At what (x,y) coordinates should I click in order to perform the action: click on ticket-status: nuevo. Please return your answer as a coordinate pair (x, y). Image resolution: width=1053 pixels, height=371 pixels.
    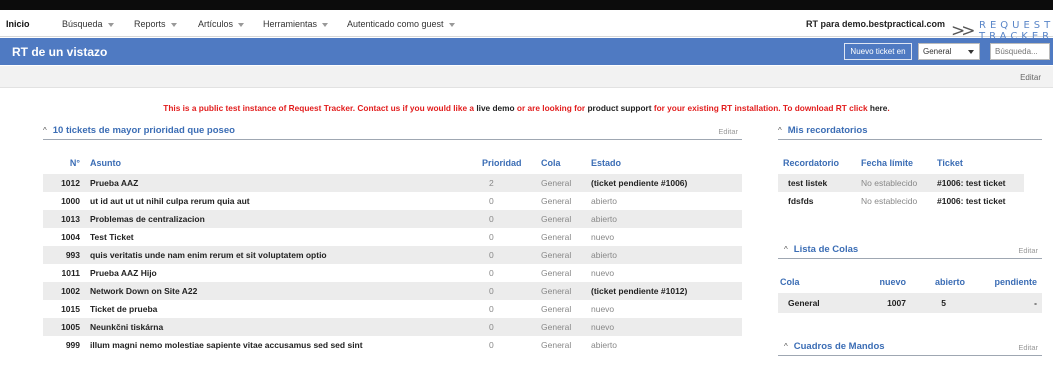
    Looking at the image, I should click on (603, 273).